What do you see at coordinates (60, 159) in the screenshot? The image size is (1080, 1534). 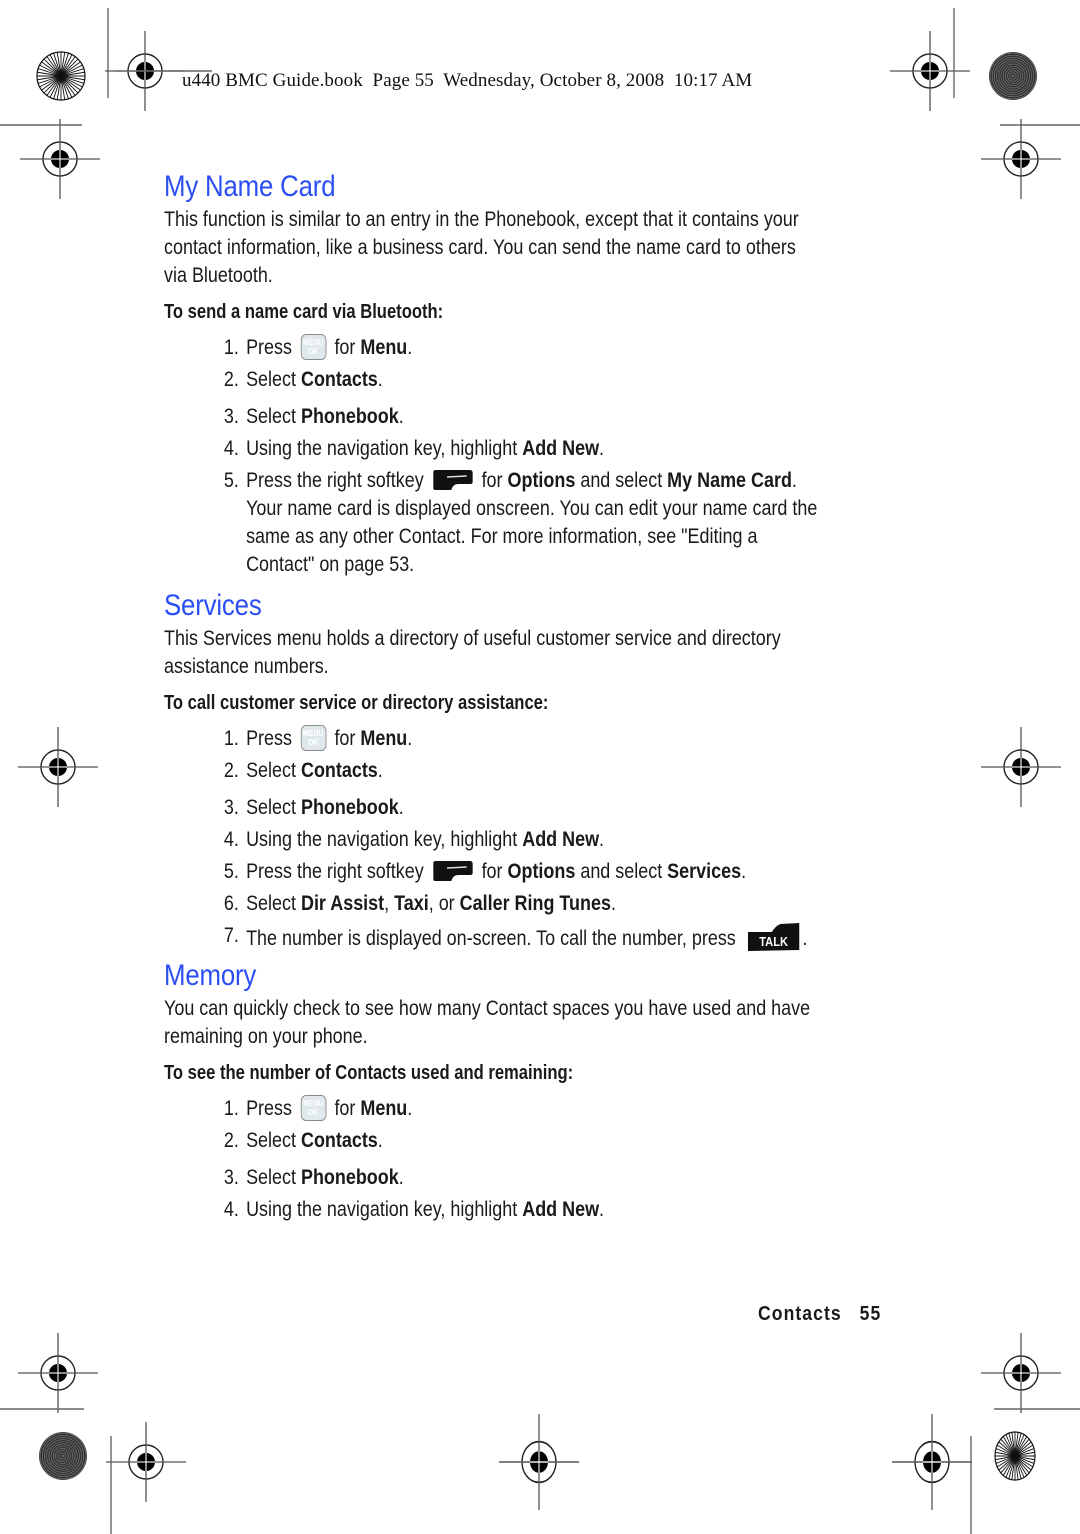 I see `registration-mark-left-top-icon` at bounding box center [60, 159].